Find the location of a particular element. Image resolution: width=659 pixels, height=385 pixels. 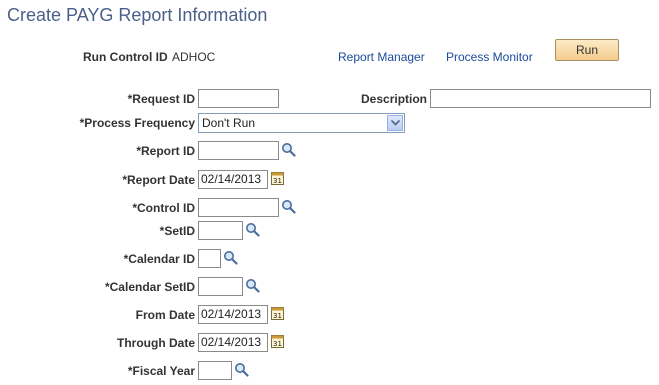

setid-label: *SetID is located at coordinates (177, 231).